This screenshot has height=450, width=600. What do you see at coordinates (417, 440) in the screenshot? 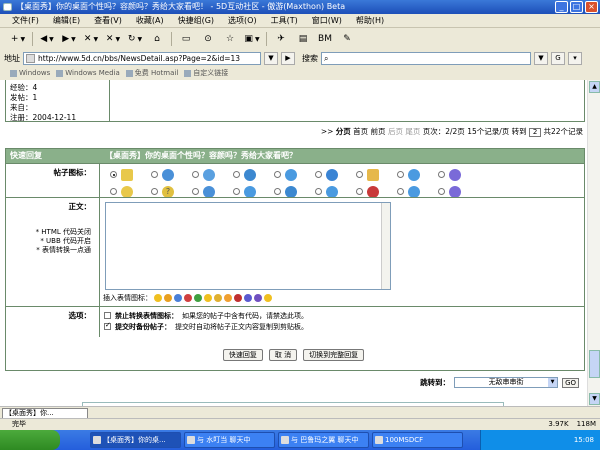
I see `task-folder: 100MSDCF` at bounding box center [417, 440].